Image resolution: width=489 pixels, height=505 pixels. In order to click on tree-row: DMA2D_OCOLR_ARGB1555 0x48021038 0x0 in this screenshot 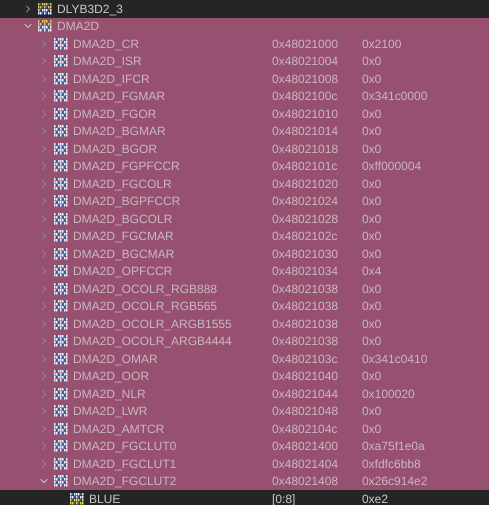, I will do `click(244, 323)`.